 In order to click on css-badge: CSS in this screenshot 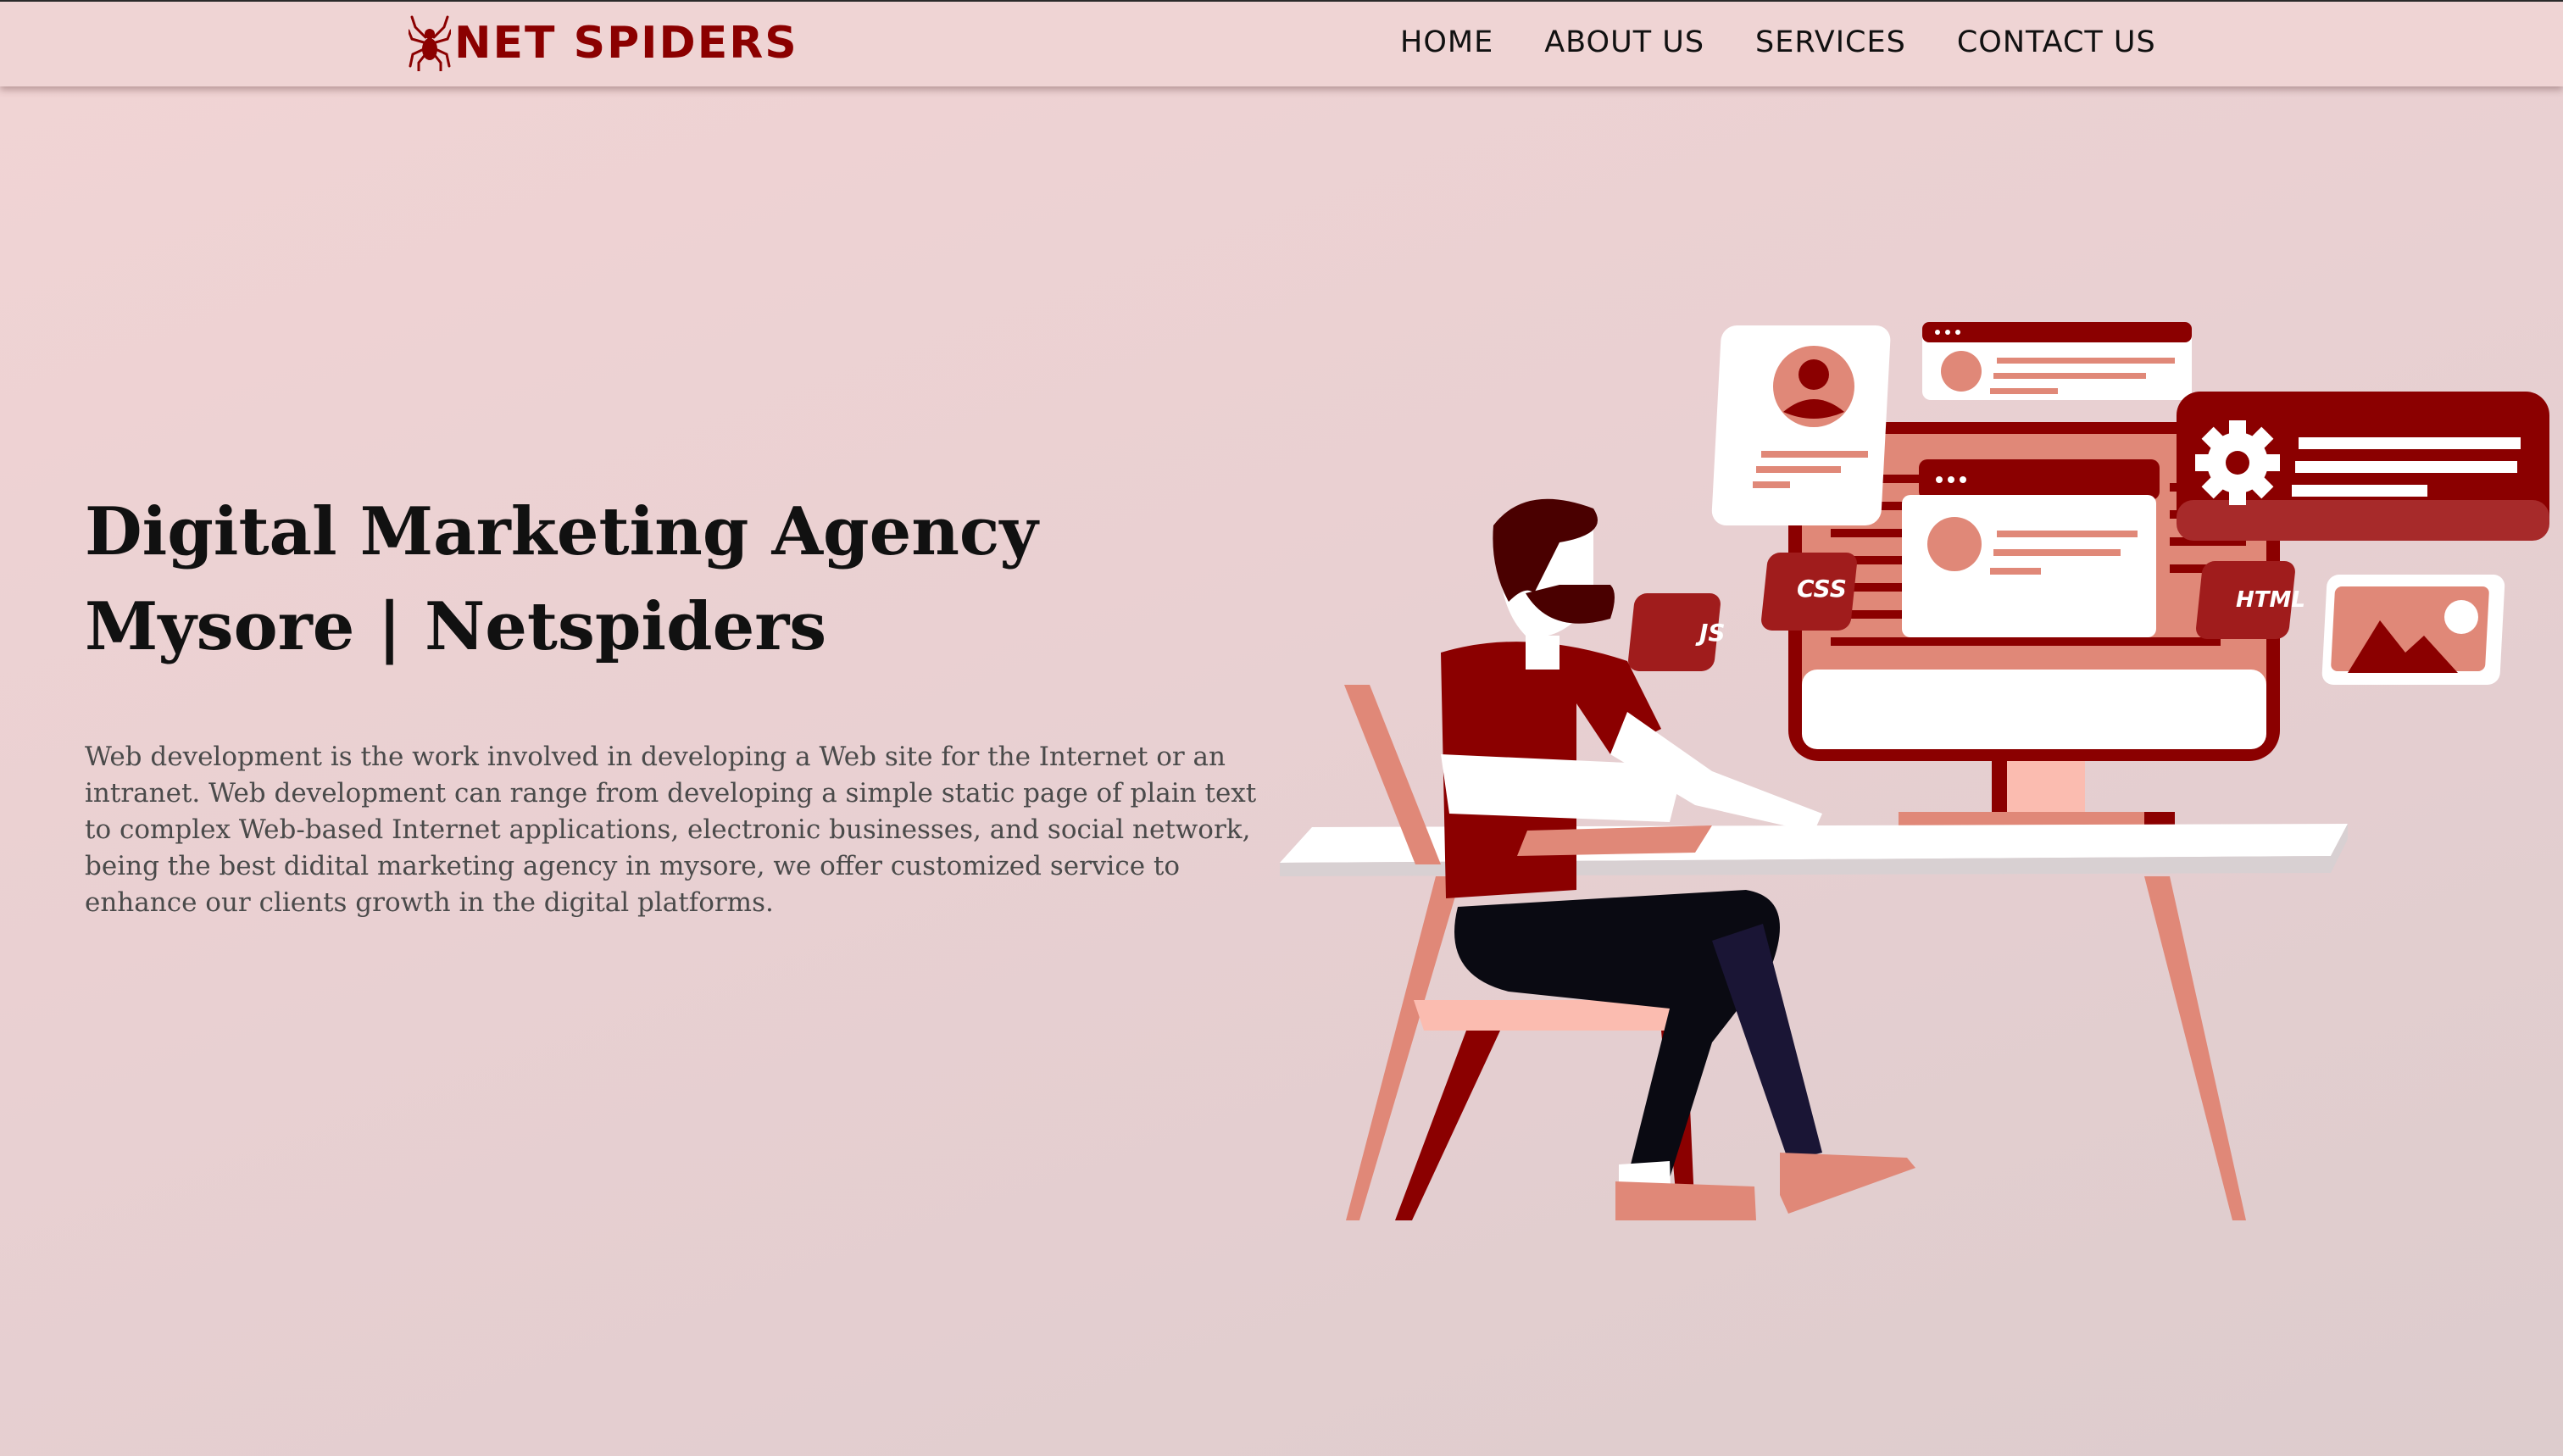, I will do `click(1809, 592)`.